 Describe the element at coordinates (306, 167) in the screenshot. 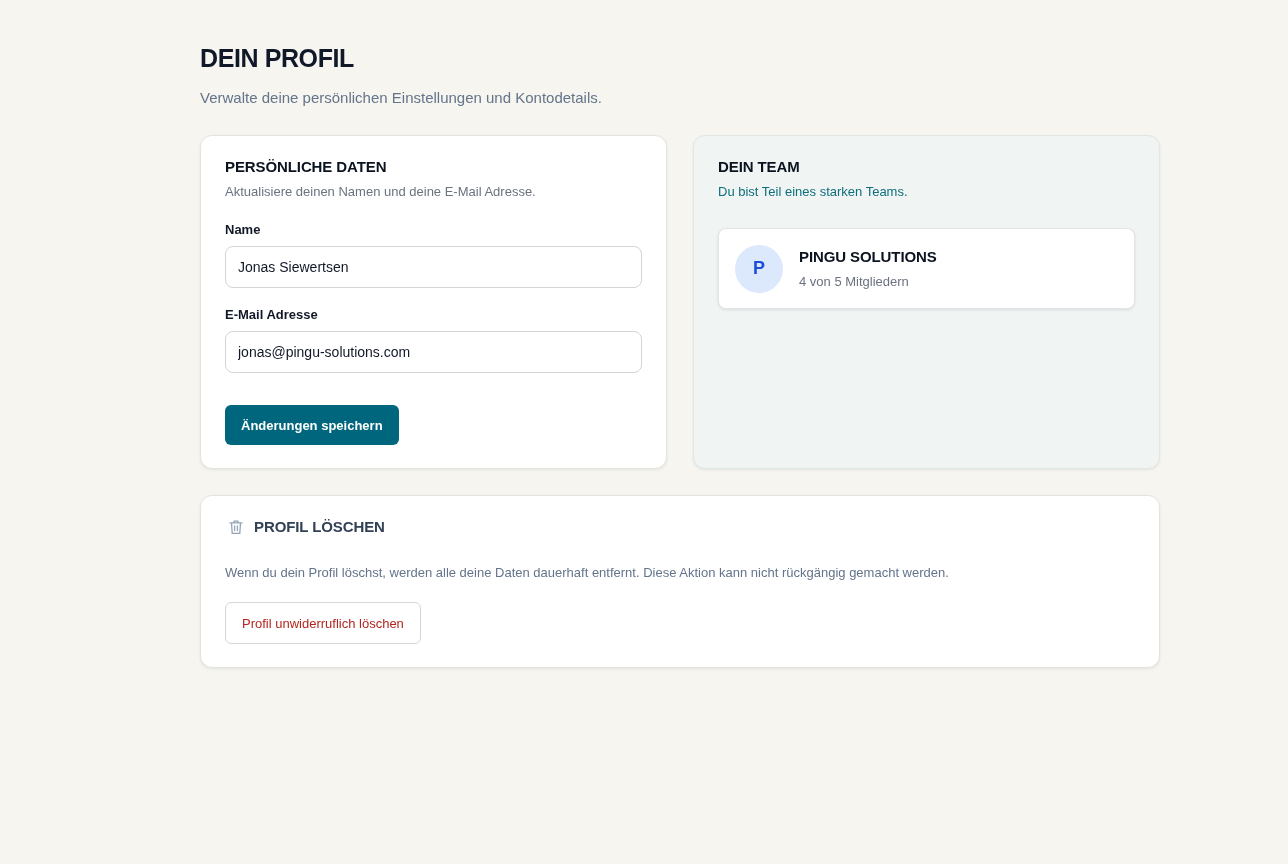

I see `card-title: PERSÖNLICHE DATEN` at that location.